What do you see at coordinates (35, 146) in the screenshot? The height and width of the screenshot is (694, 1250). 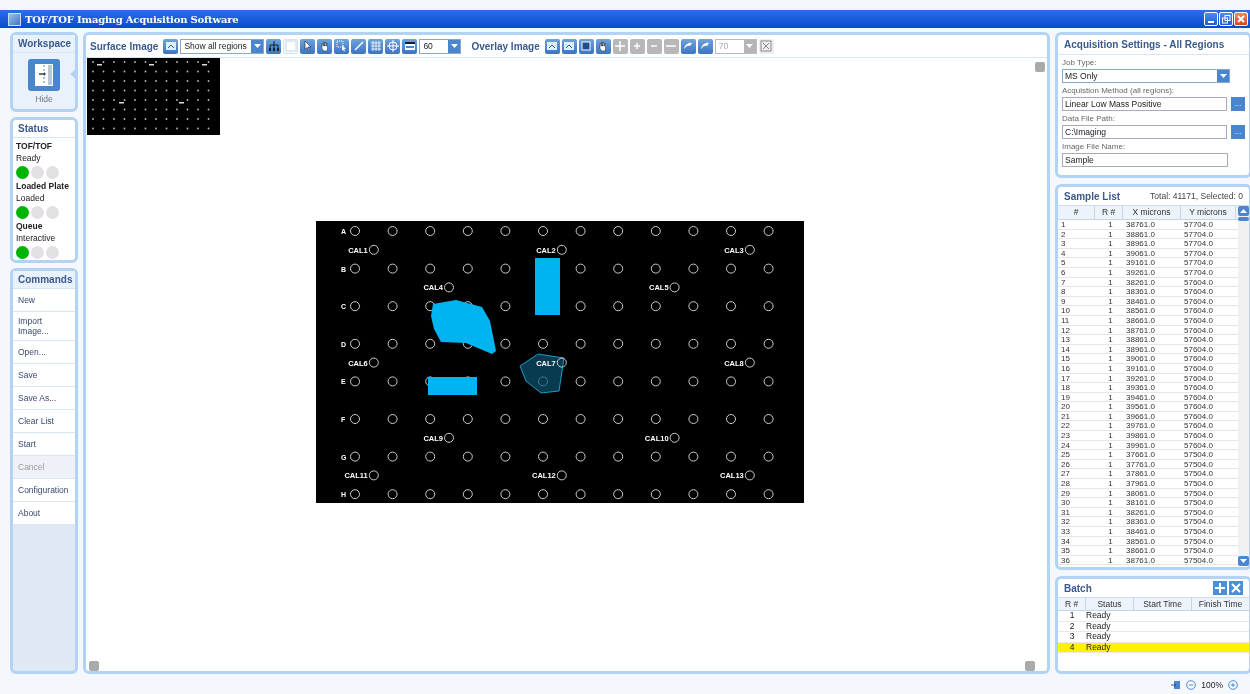 I see `status-label: TOF/TOF` at bounding box center [35, 146].